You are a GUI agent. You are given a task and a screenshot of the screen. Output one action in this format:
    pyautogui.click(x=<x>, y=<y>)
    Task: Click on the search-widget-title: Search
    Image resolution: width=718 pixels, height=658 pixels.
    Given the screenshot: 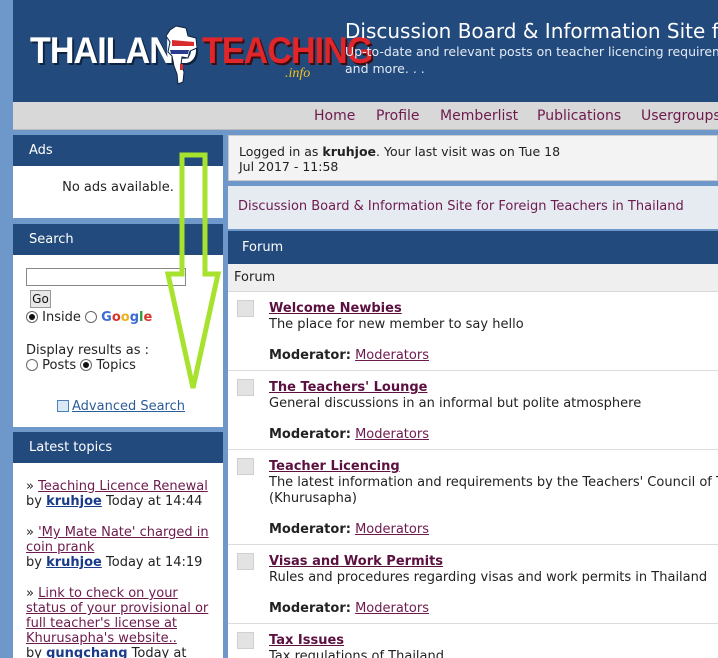 What is the action you would take?
    pyautogui.click(x=118, y=239)
    